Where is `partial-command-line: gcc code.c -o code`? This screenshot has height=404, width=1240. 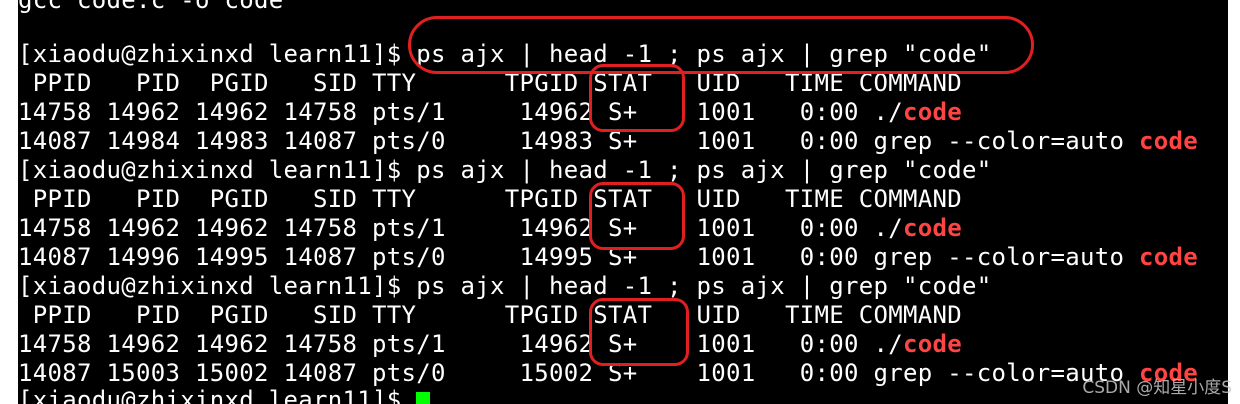 partial-command-line: gcc code.c -o code is located at coordinates (151, 7).